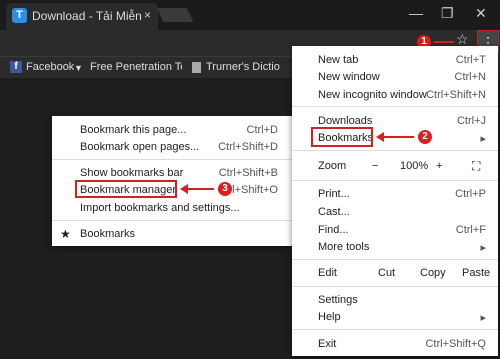 Image resolution: width=500 pixels, height=359 pixels. I want to click on zoom-value: 100%, so click(414, 166).